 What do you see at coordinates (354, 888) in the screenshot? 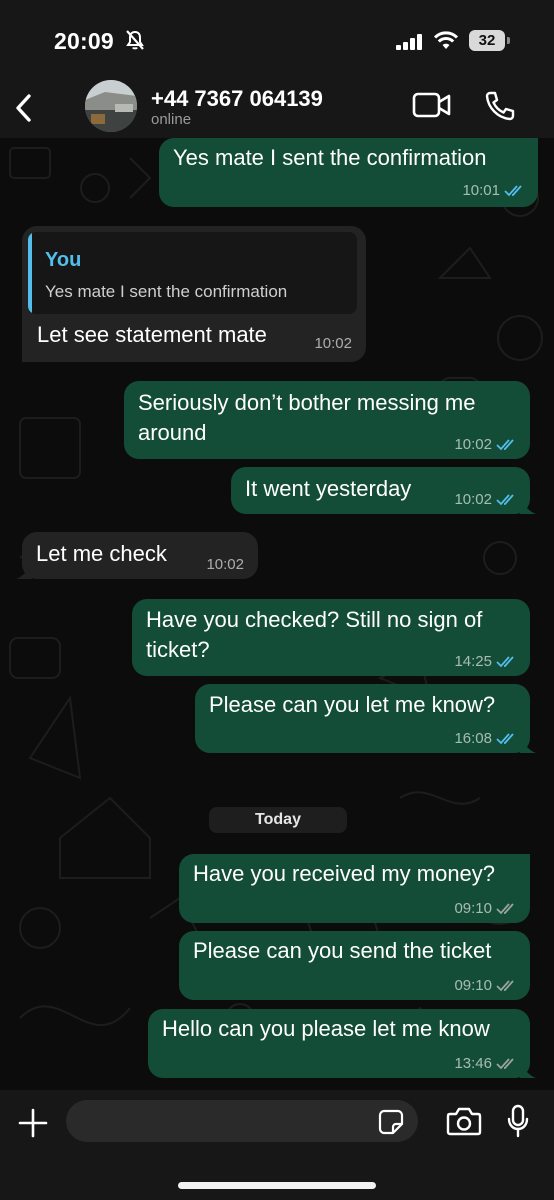
I see `message-bubble-outgoing: Have you received my money? 09:10` at bounding box center [354, 888].